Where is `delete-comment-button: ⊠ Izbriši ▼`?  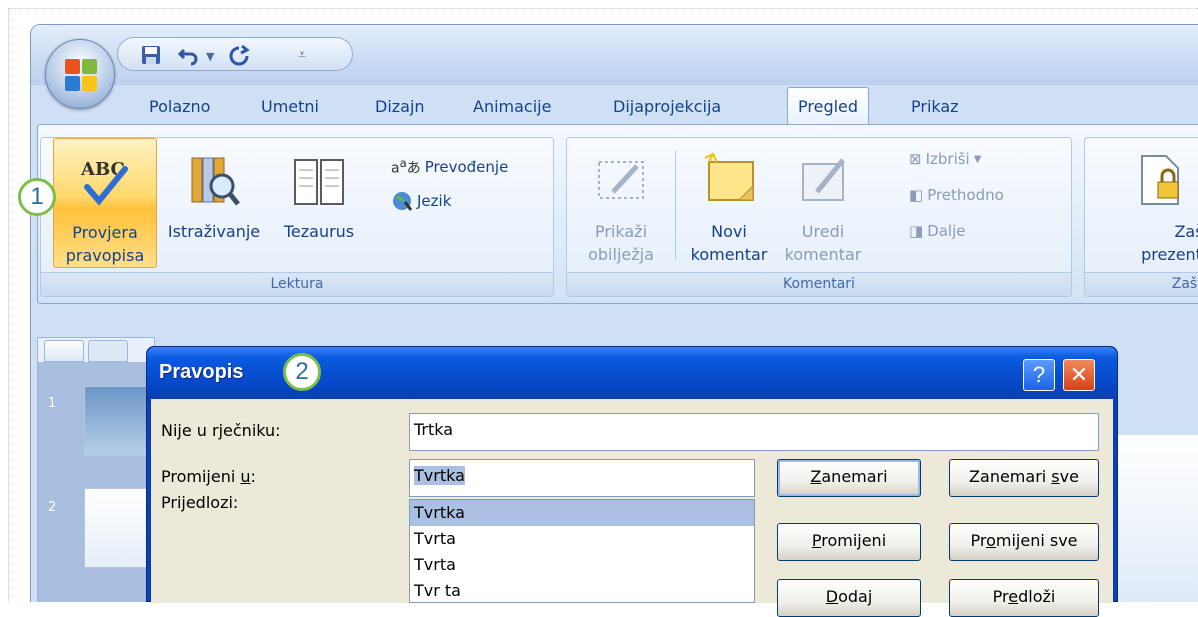
delete-comment-button: ⊠ Izbriši ▼ is located at coordinates (945, 159).